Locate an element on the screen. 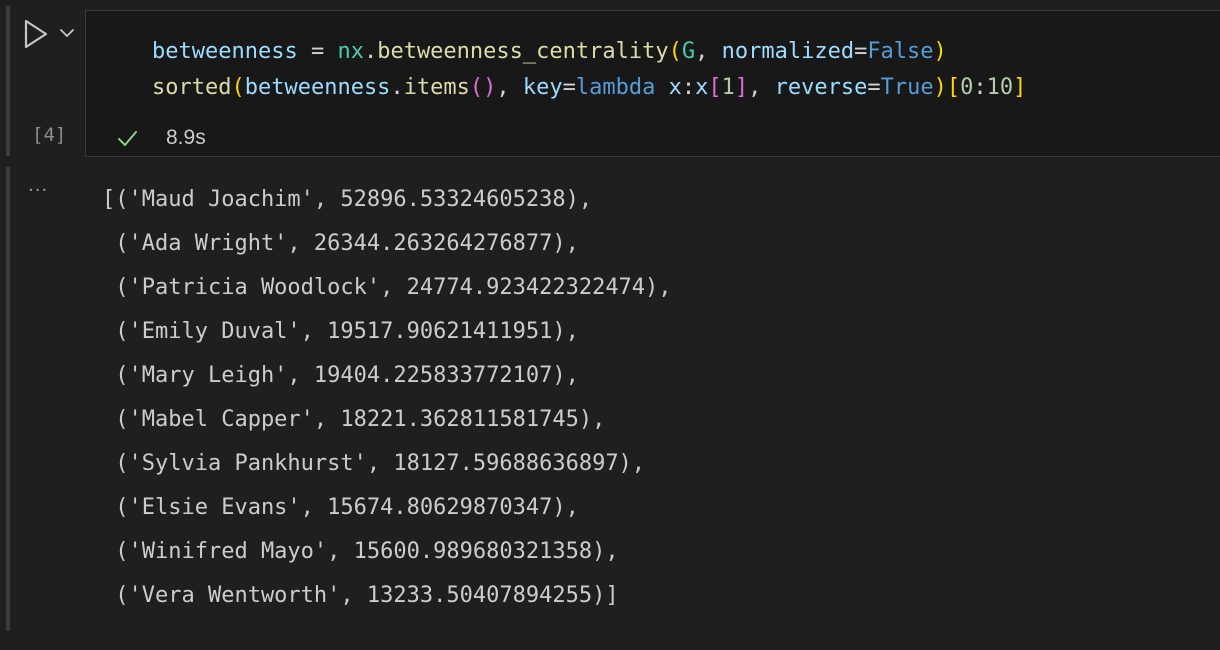 This screenshot has height=650, width=1220. code-token: () is located at coordinates (483, 87).